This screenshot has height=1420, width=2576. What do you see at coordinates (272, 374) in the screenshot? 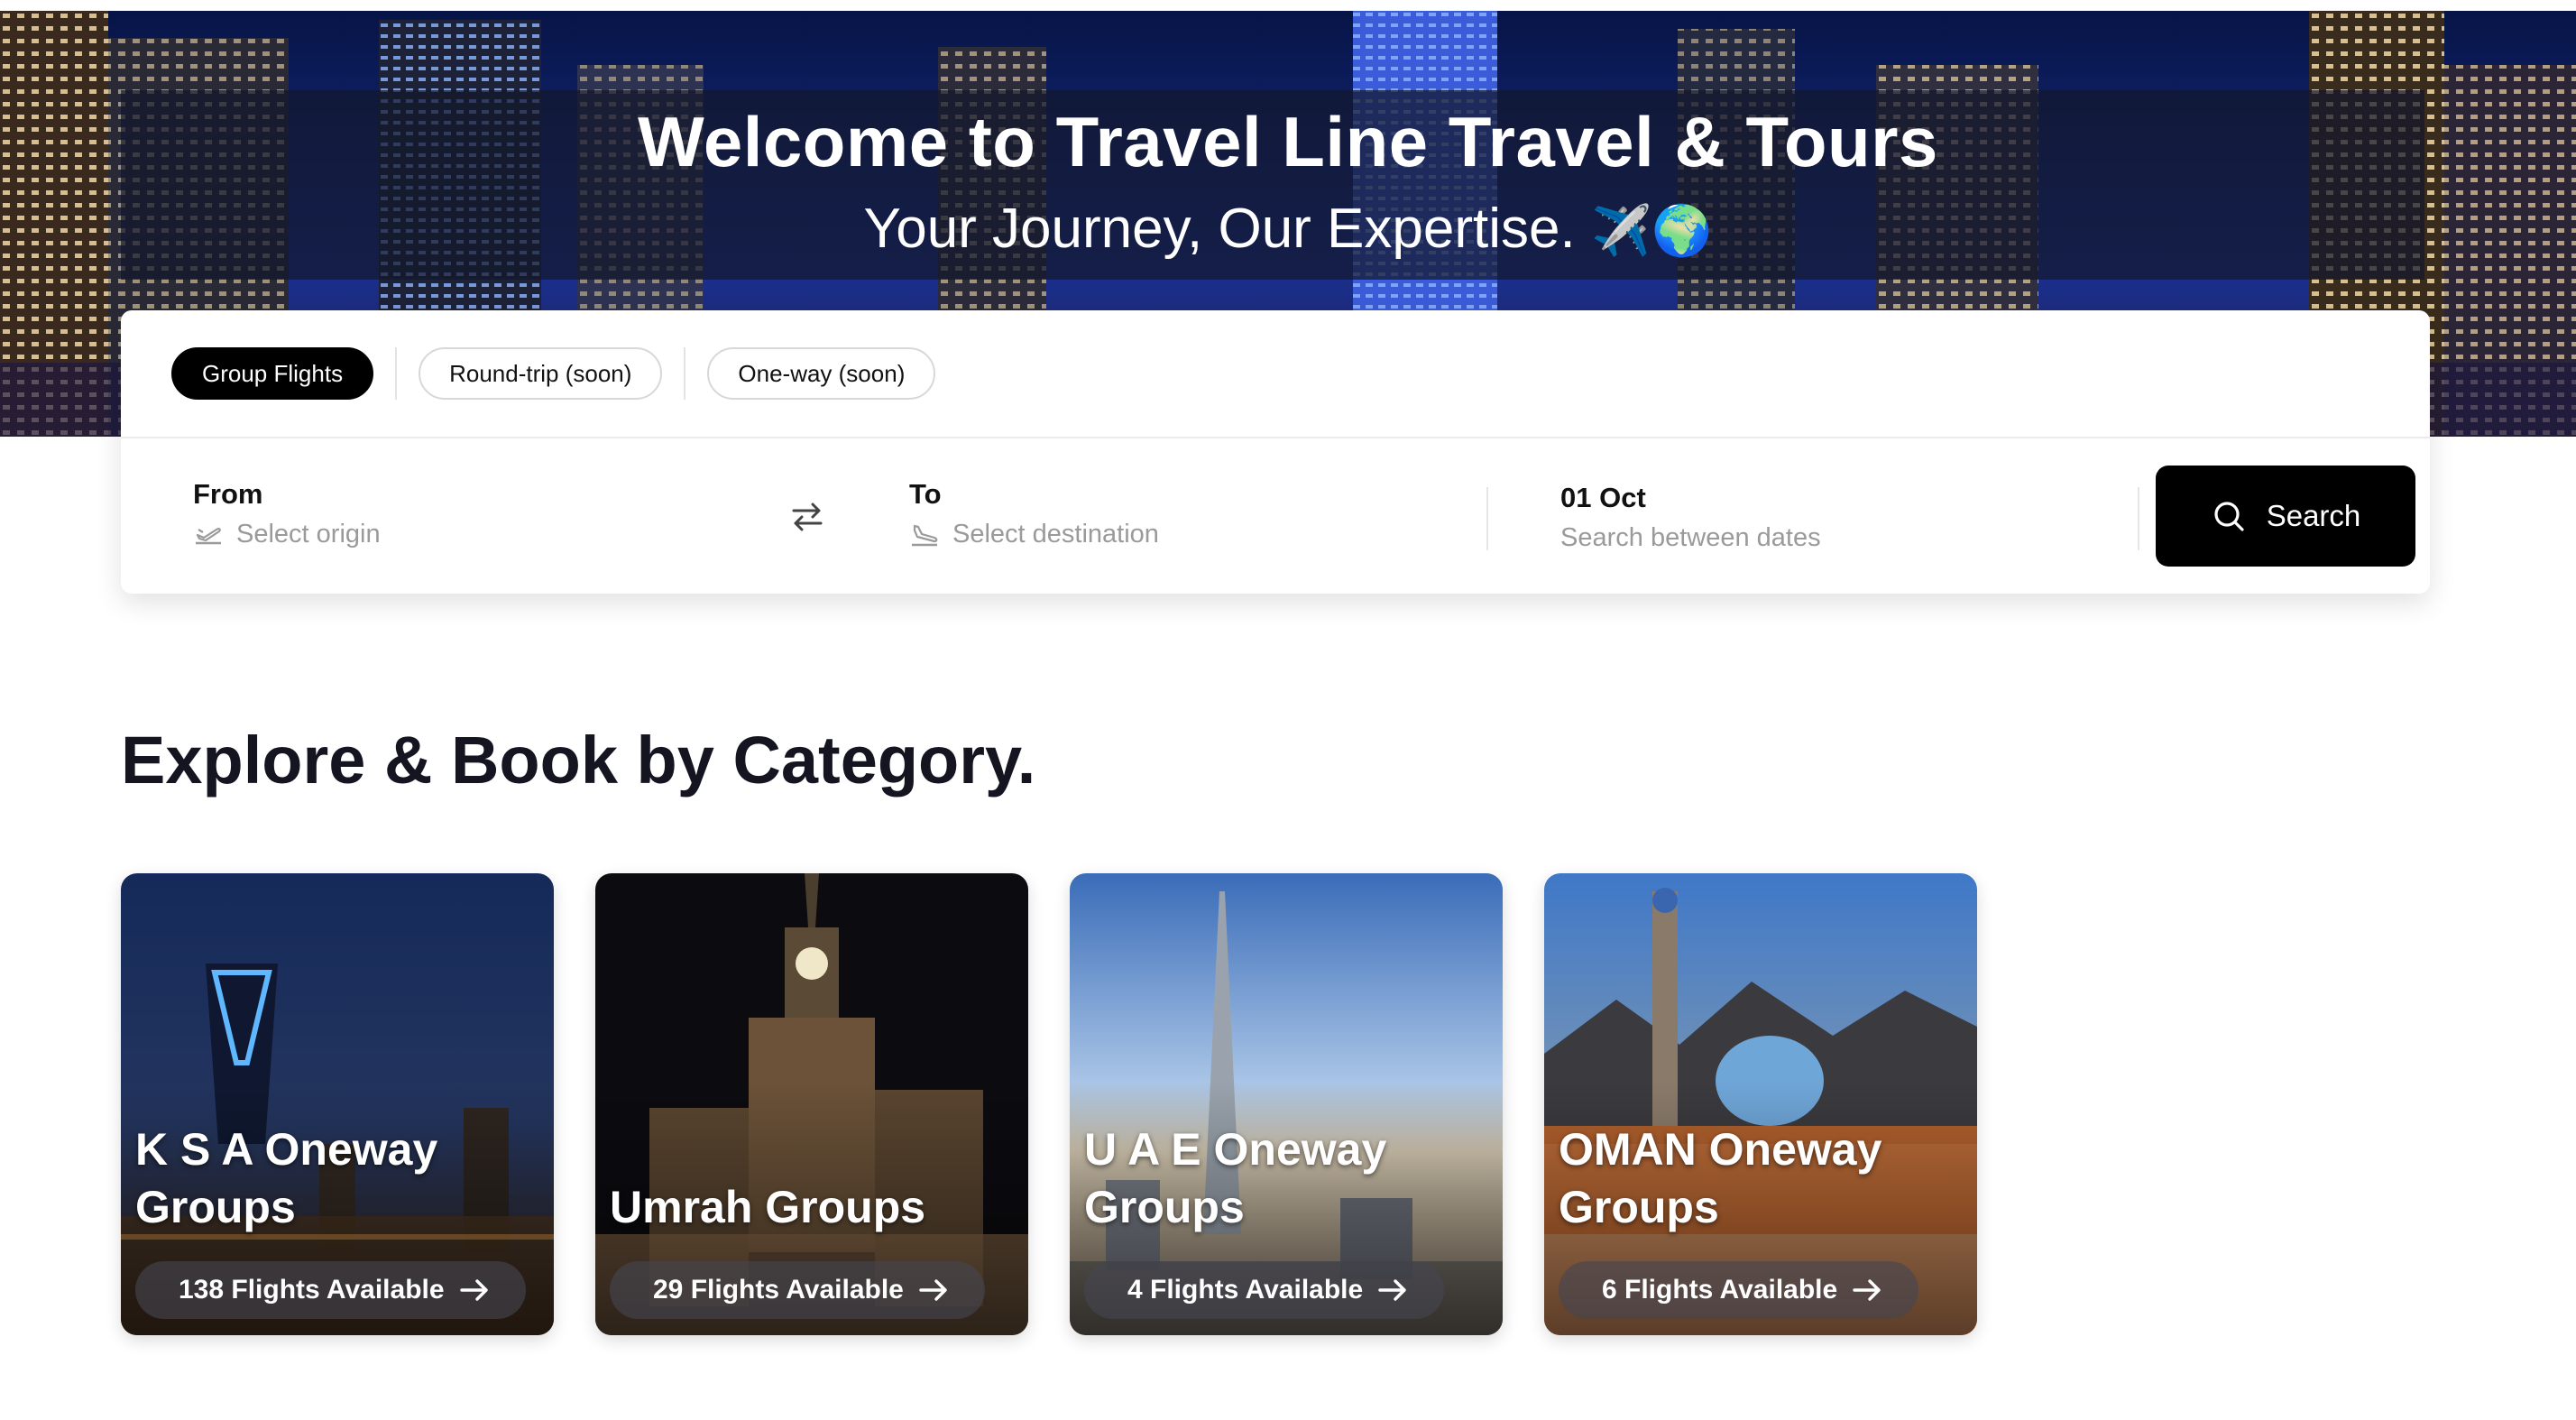
I see `tab-group-flights: Group Flights` at bounding box center [272, 374].